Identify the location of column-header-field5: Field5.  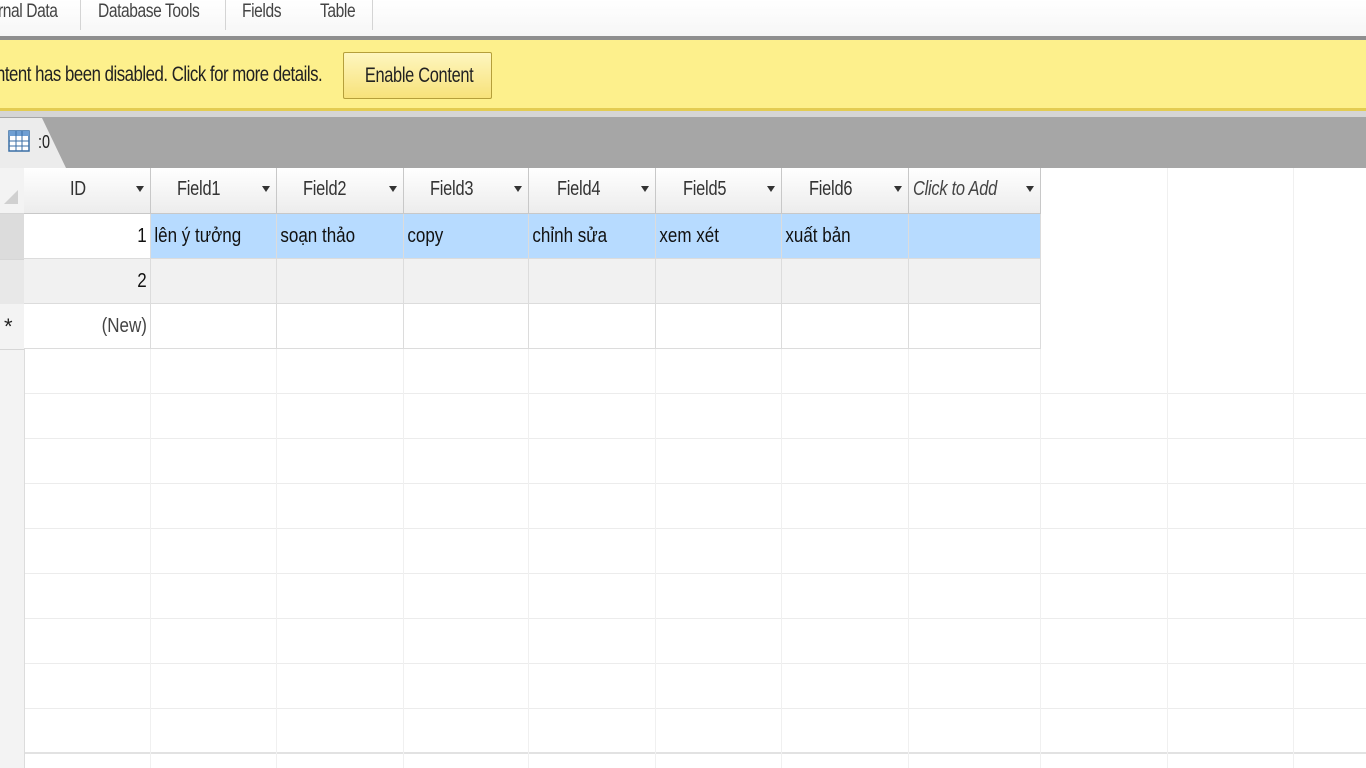
(719, 191).